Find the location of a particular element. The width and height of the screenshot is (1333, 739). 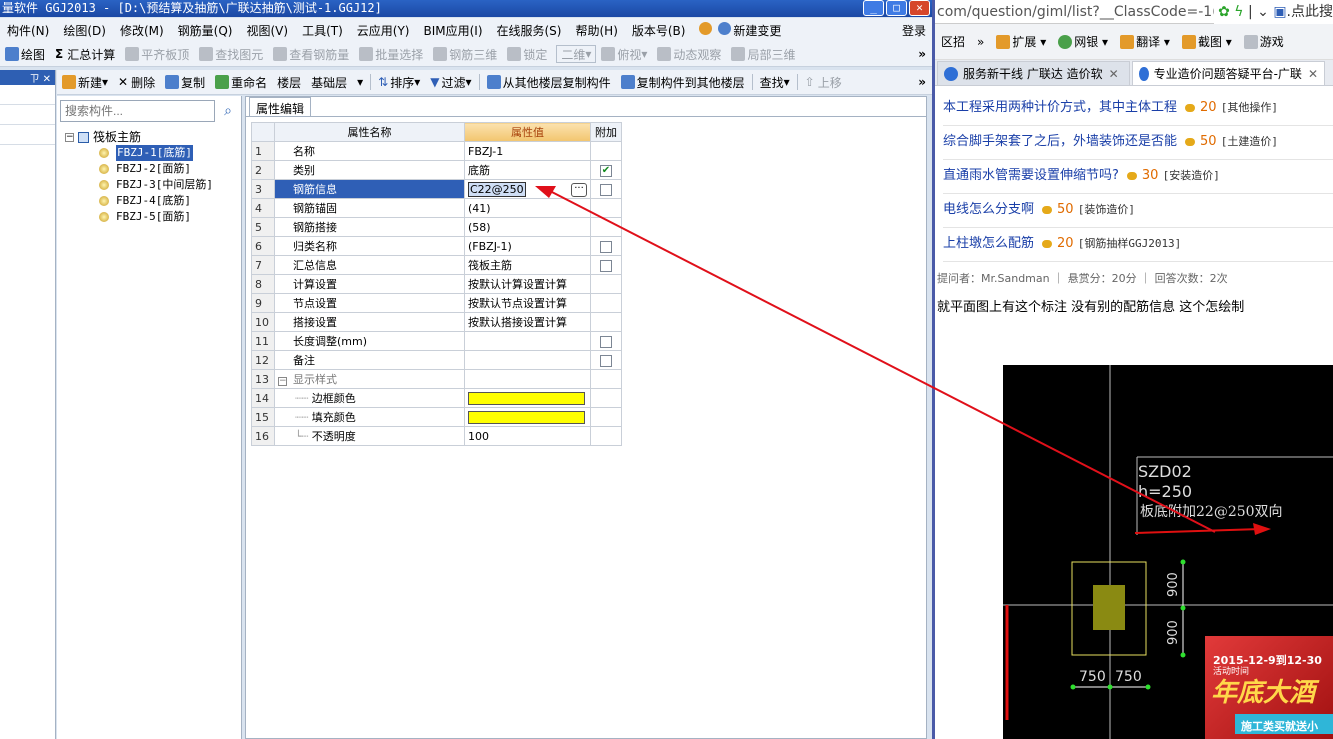

new-change-menu: 新建变更 is located at coordinates (740, 30).